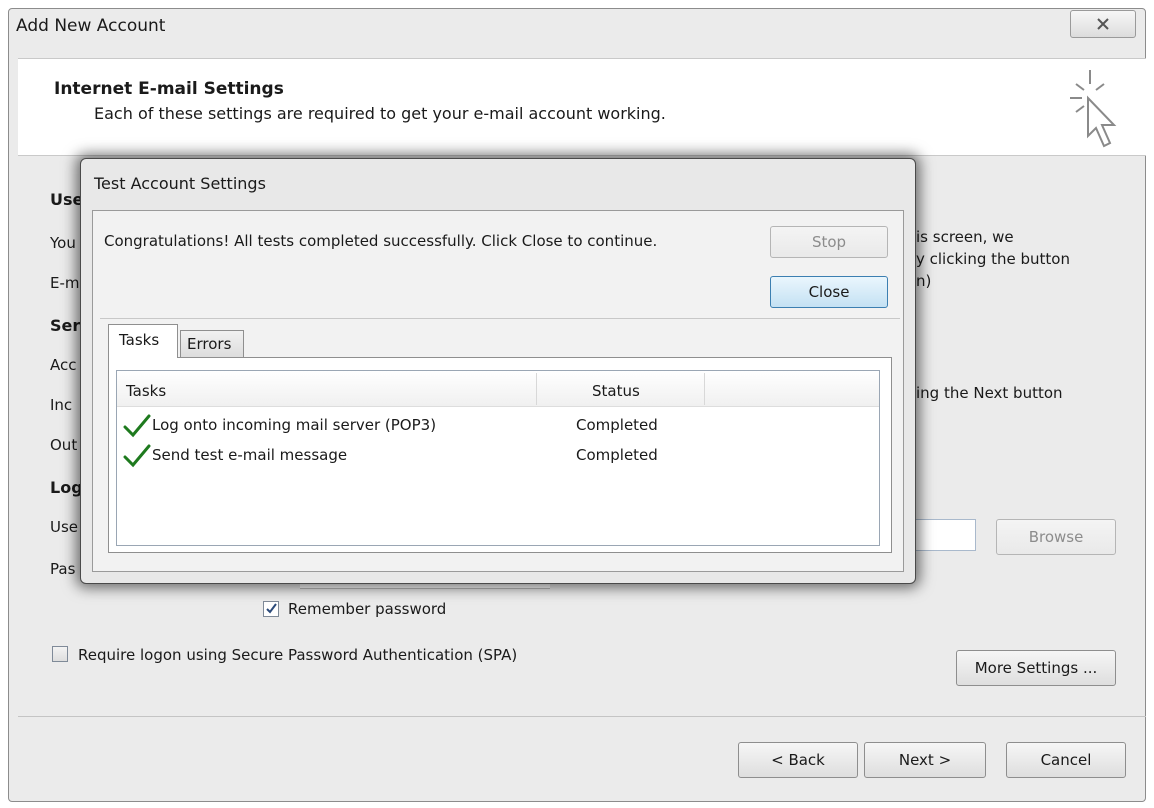  I want to click on column-header-status: Status, so click(616, 391).